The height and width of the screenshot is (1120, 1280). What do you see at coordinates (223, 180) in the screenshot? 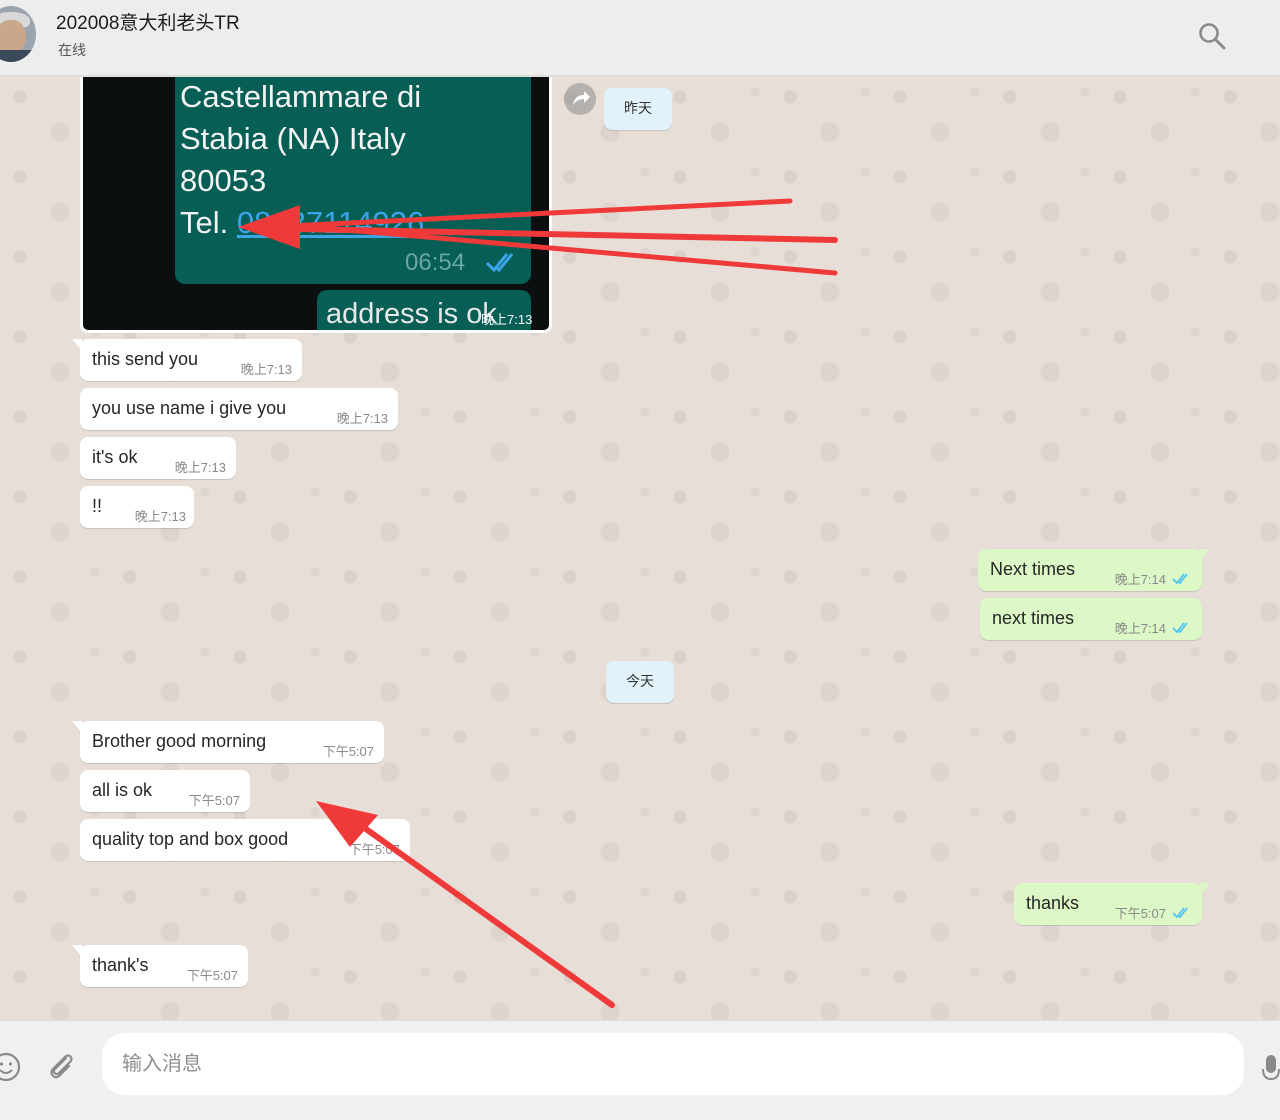
I see `address-line-3: 80053` at bounding box center [223, 180].